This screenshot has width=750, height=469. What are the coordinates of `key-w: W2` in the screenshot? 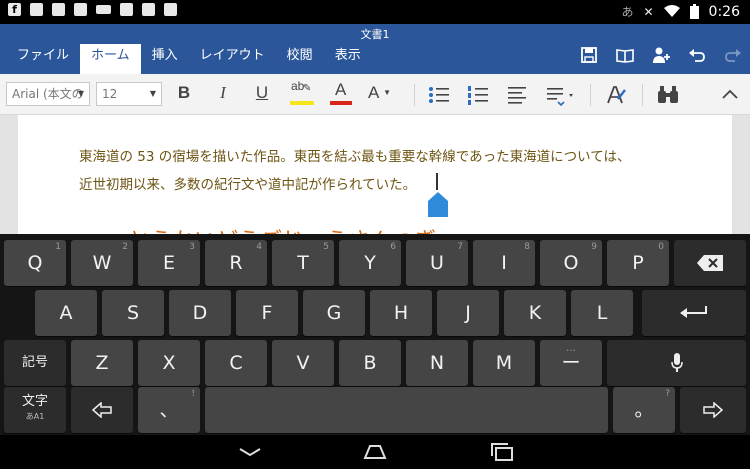 It's located at (102, 263).